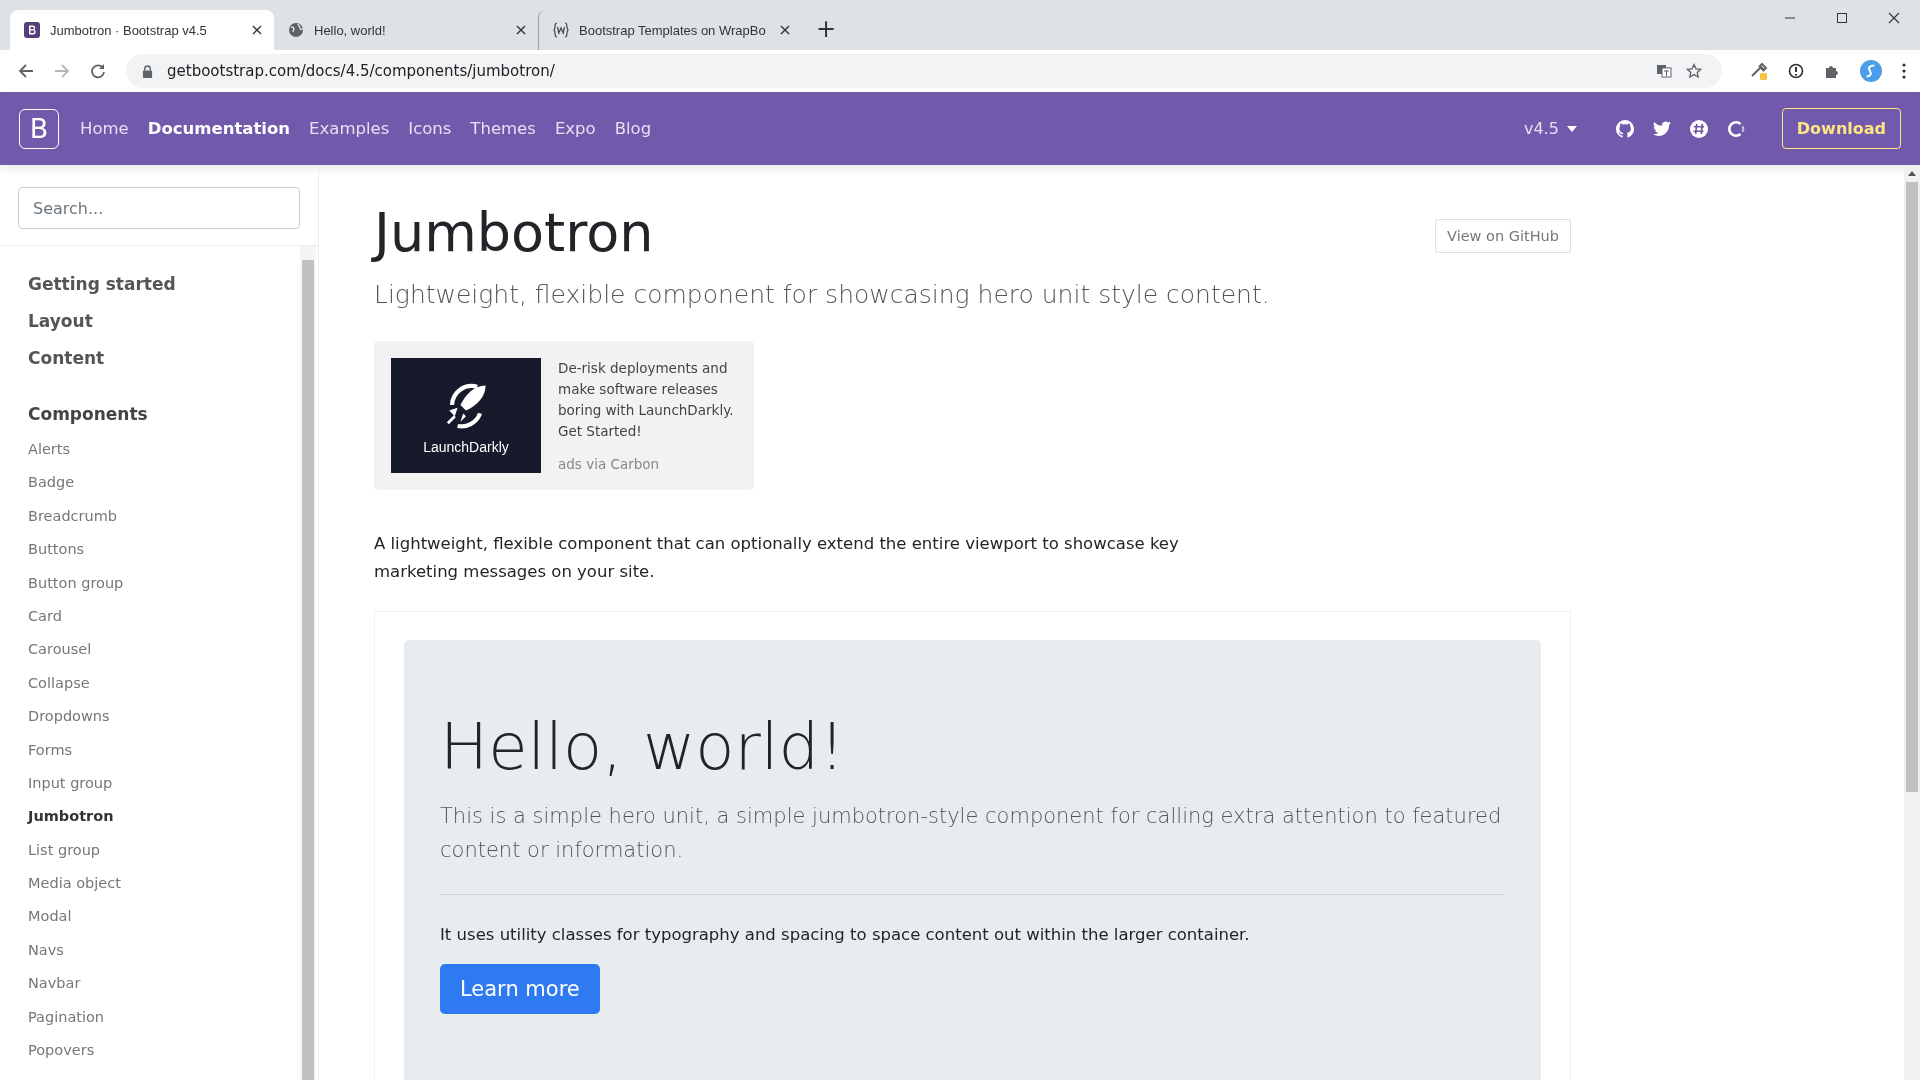 This screenshot has height=1080, width=1920. Describe the element at coordinates (164, 616) in the screenshot. I see `sidebar-link: Card` at that location.